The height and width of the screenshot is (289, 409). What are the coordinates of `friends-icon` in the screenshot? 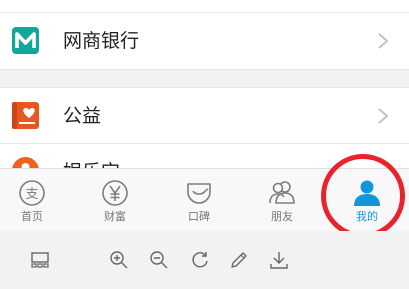 It's located at (282, 192).